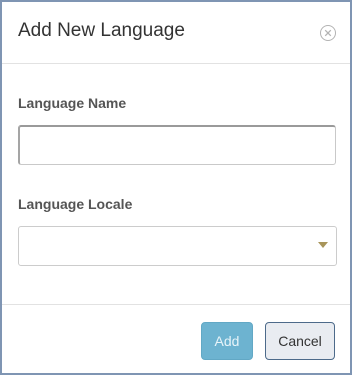 The width and height of the screenshot is (352, 375). What do you see at coordinates (101, 30) in the screenshot?
I see `dialog-title: Add New Language` at bounding box center [101, 30].